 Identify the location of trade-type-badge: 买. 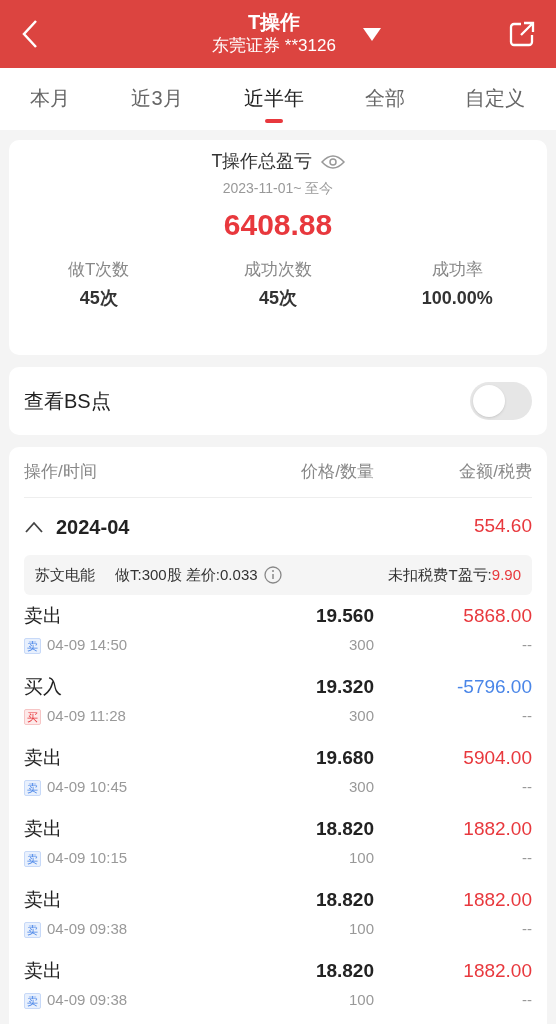
(32, 716).